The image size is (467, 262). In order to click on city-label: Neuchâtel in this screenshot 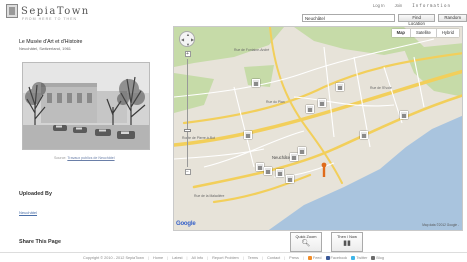, I will do `click(281, 157)`.